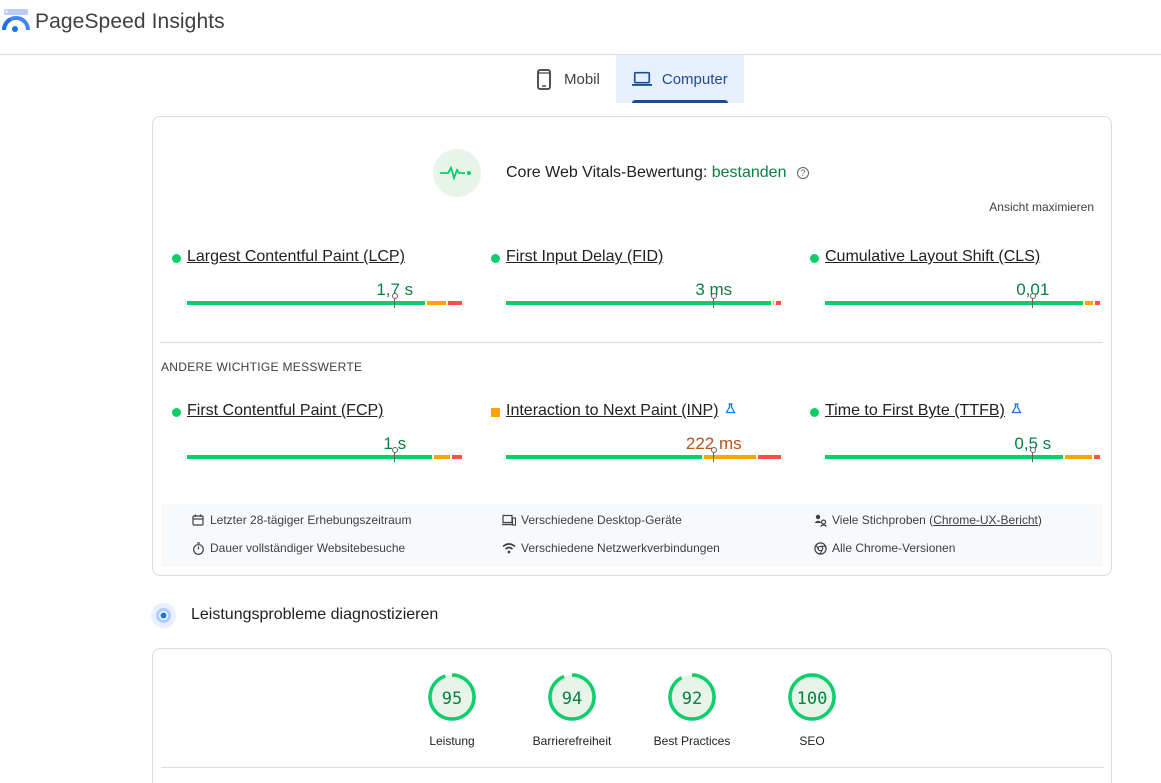 The image size is (1161, 783). I want to click on info-chrome-versions-text: Alle Chrome-Versionen, so click(894, 548).